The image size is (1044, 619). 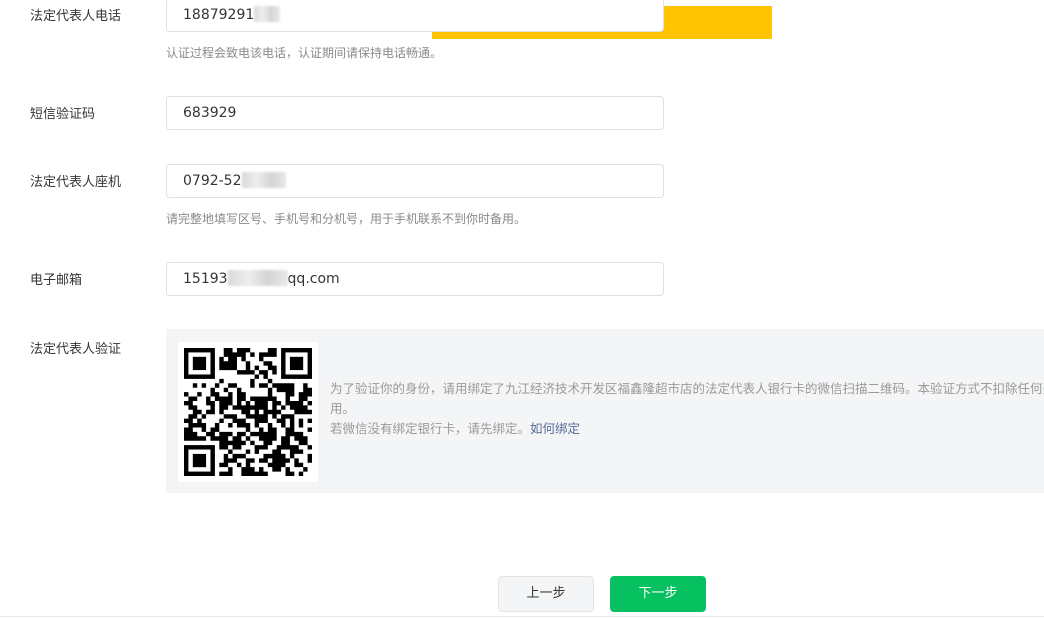 What do you see at coordinates (555, 428) in the screenshot?
I see `how-to-bind-link: 如何绑定` at bounding box center [555, 428].